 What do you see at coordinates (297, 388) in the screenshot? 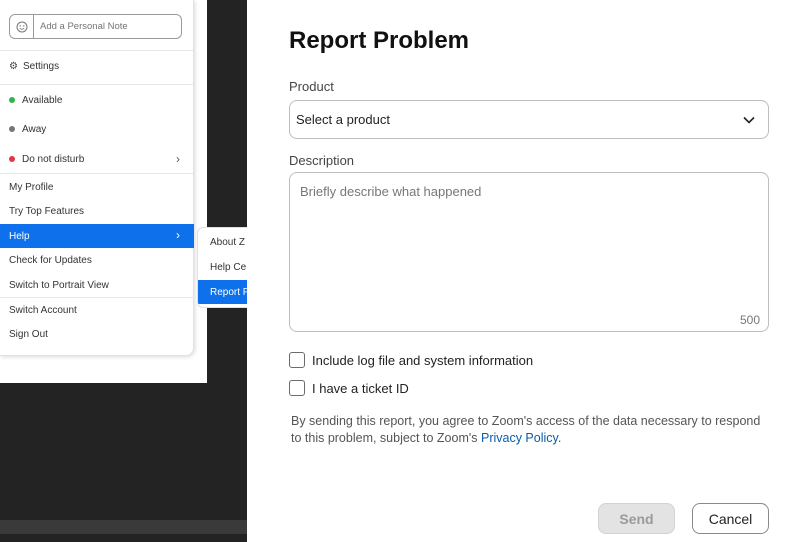
I see `ticket-id-checkbox` at bounding box center [297, 388].